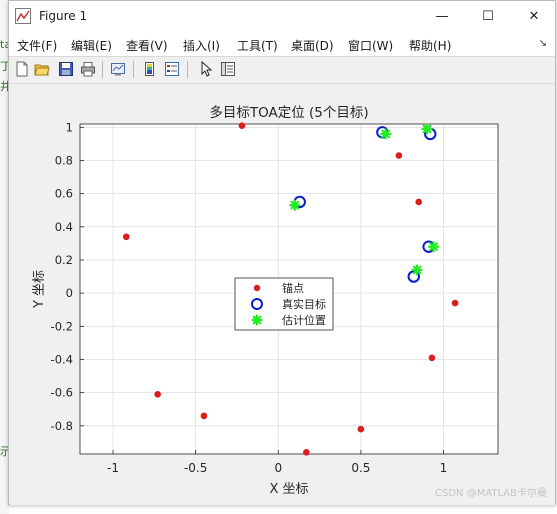  I want to click on legend-label-estimate: 估计位置, so click(304, 320).